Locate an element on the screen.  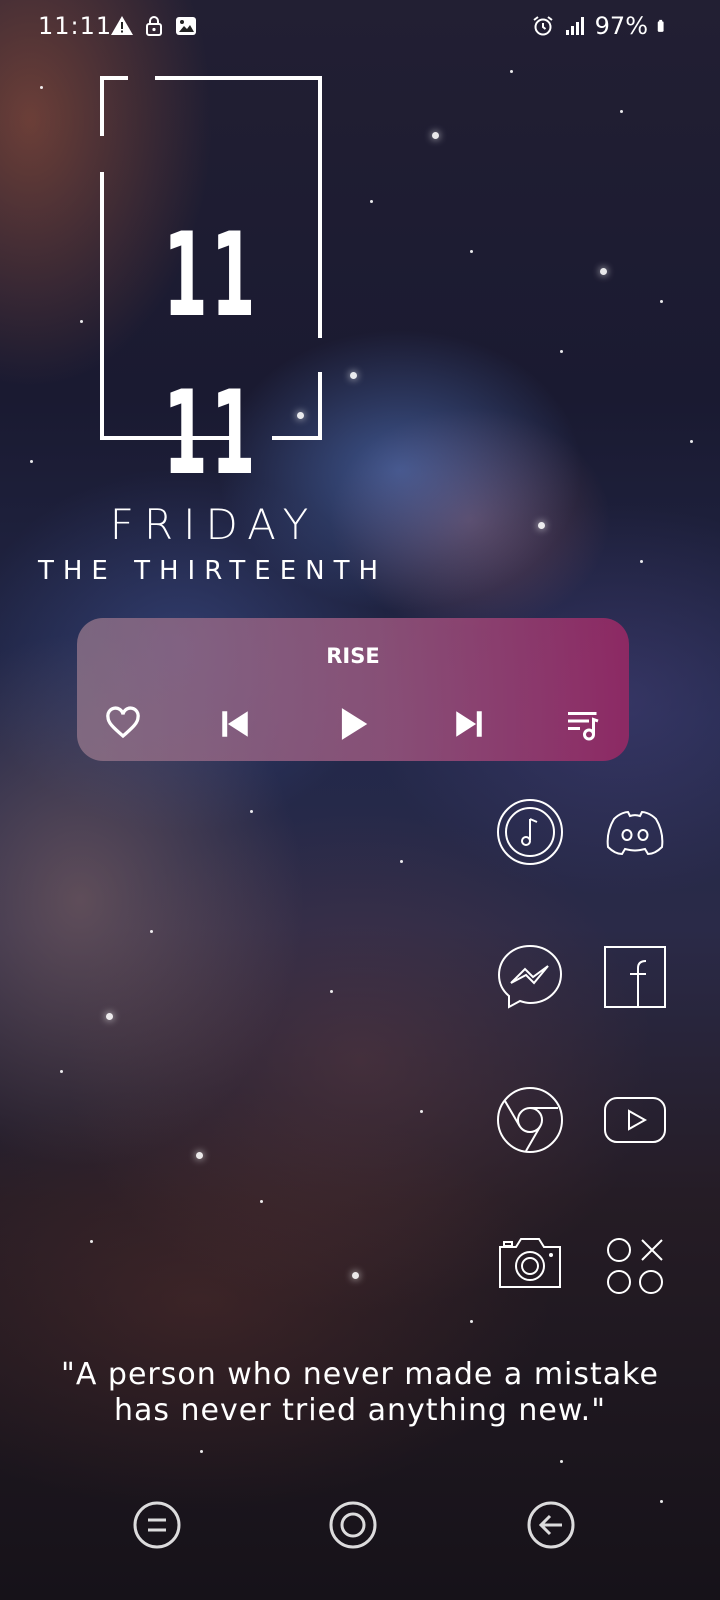
playlist-icon is located at coordinates (583, 726).